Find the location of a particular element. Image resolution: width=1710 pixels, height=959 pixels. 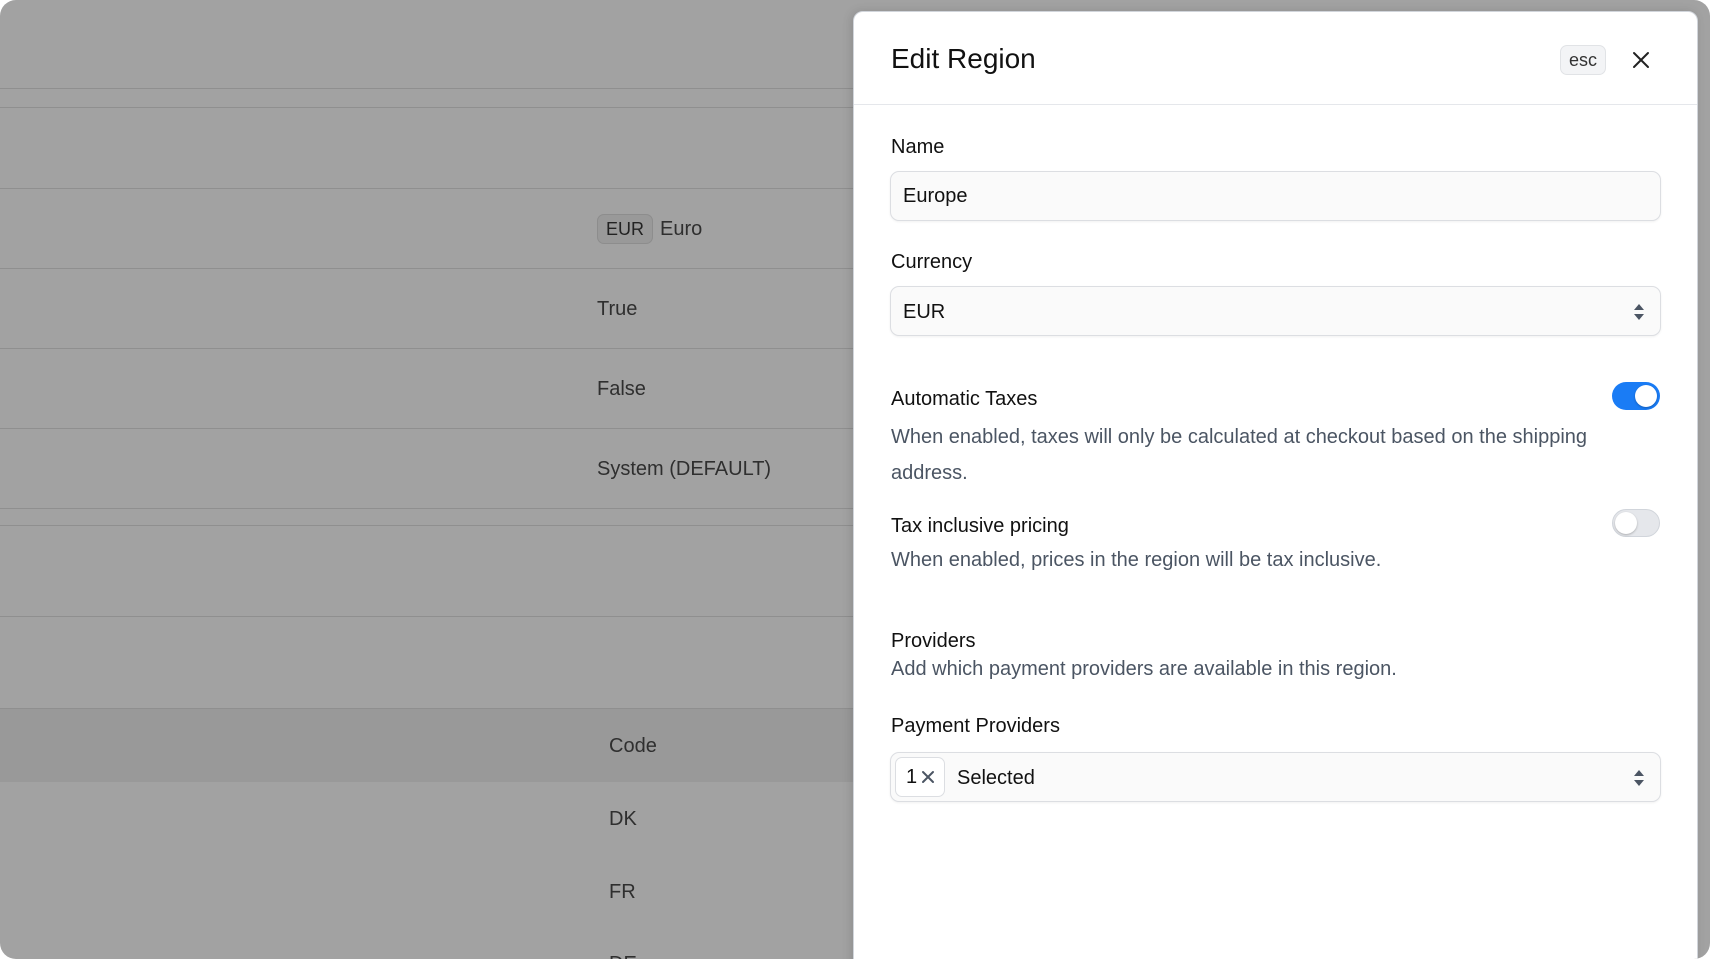

esc-shortcut-badge: esc is located at coordinates (1583, 60).